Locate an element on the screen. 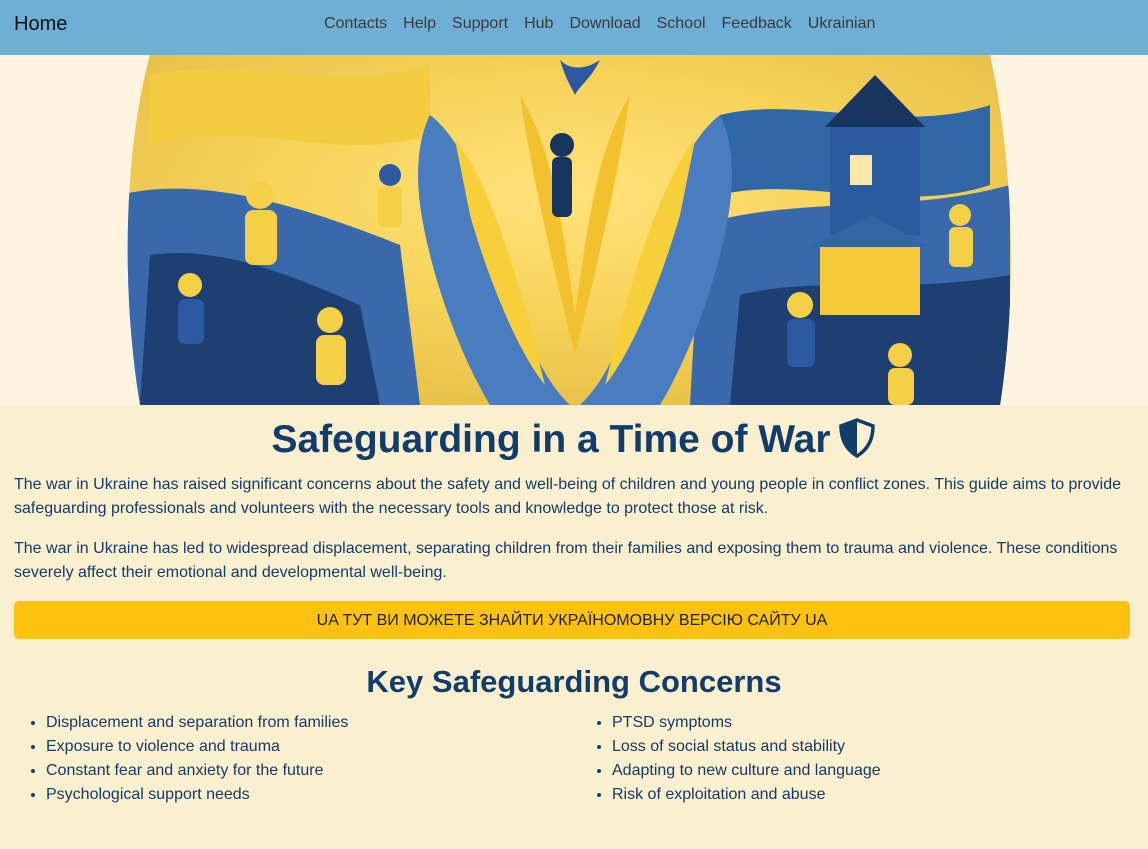  nav-link-download: Download is located at coordinates (604, 24).